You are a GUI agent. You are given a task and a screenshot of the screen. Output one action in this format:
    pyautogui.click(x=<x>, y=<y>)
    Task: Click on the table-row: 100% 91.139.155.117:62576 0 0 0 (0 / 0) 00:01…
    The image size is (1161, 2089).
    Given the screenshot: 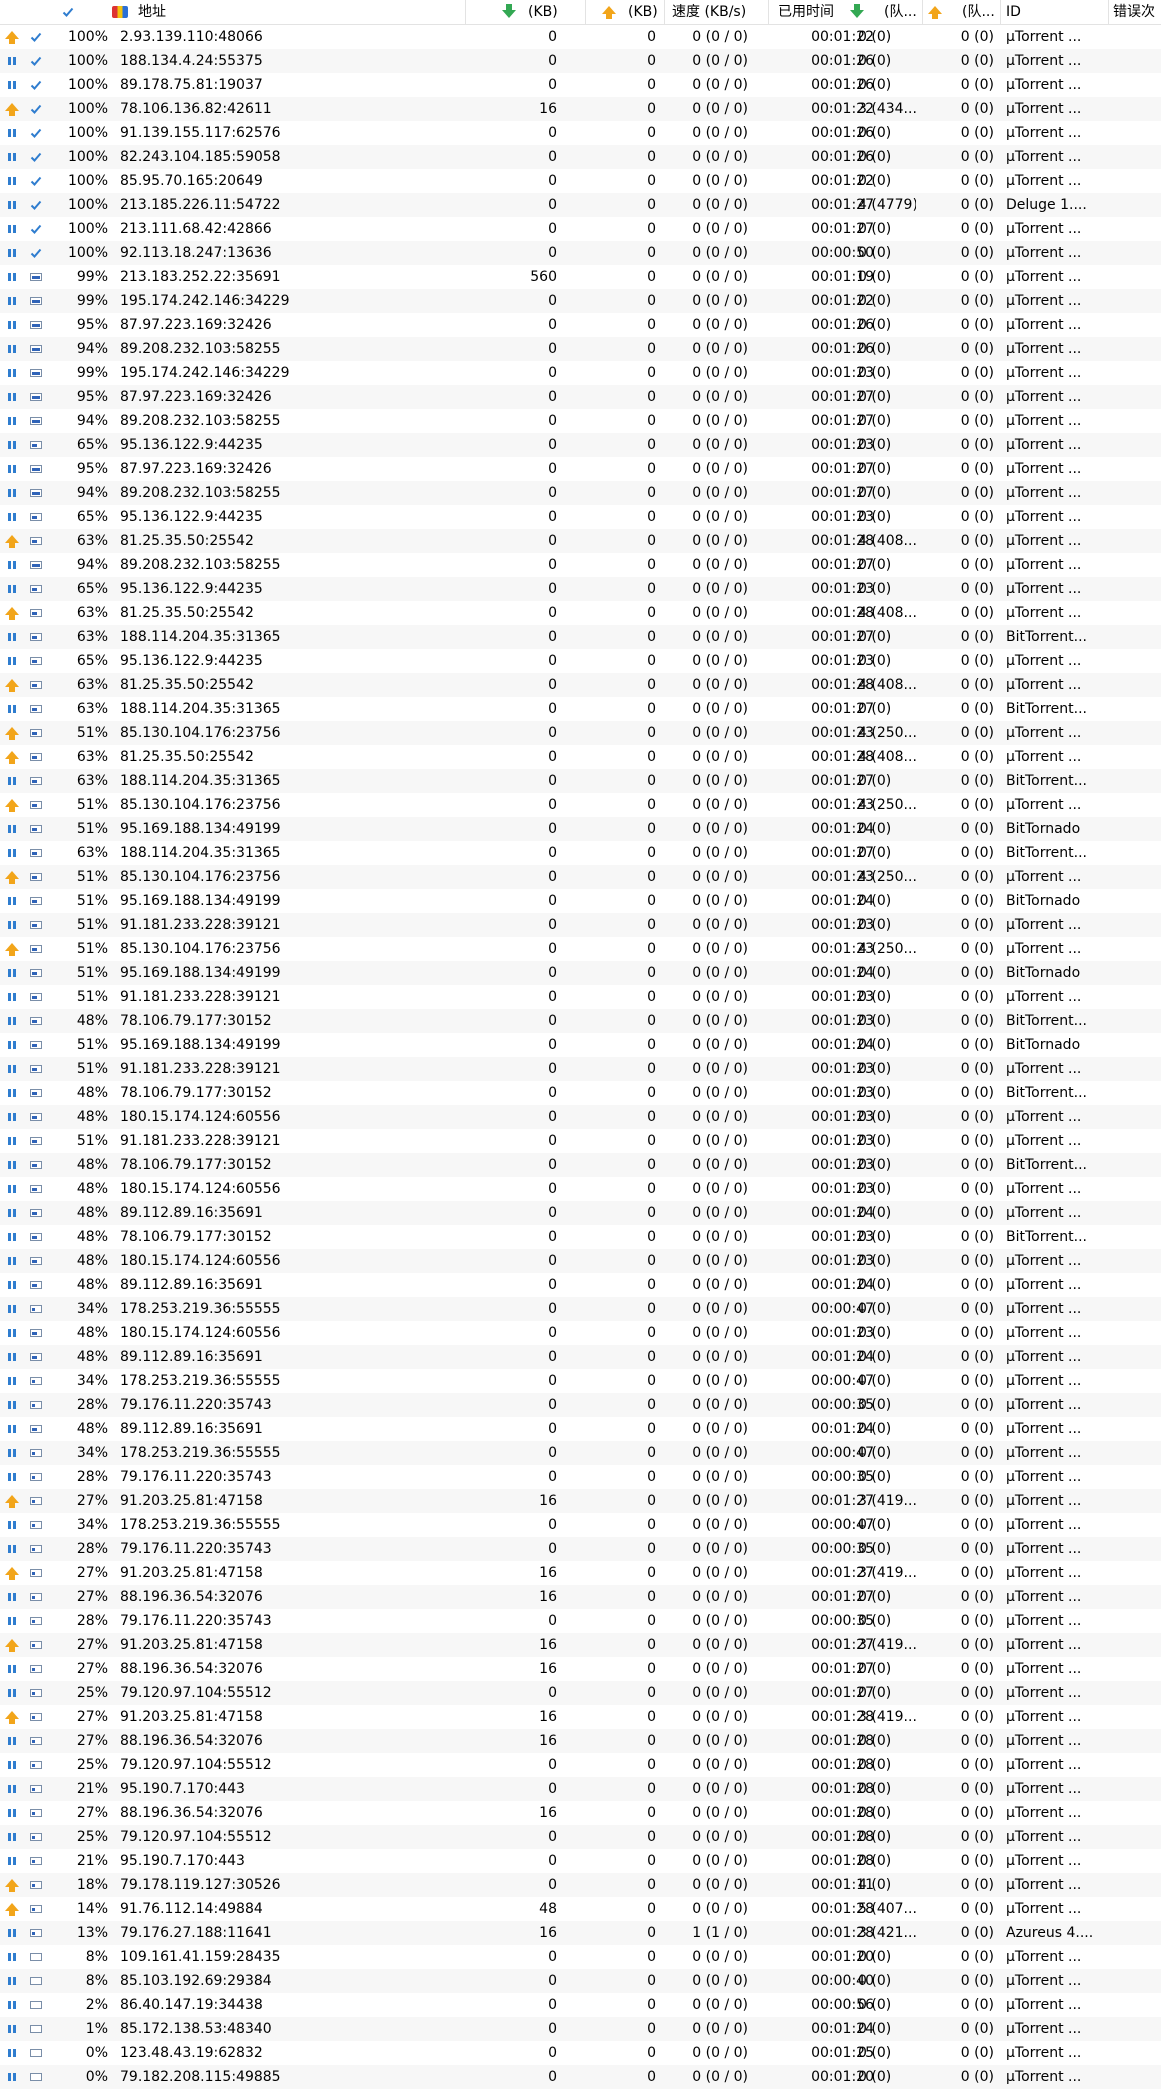 What is the action you would take?
    pyautogui.click(x=580, y=133)
    